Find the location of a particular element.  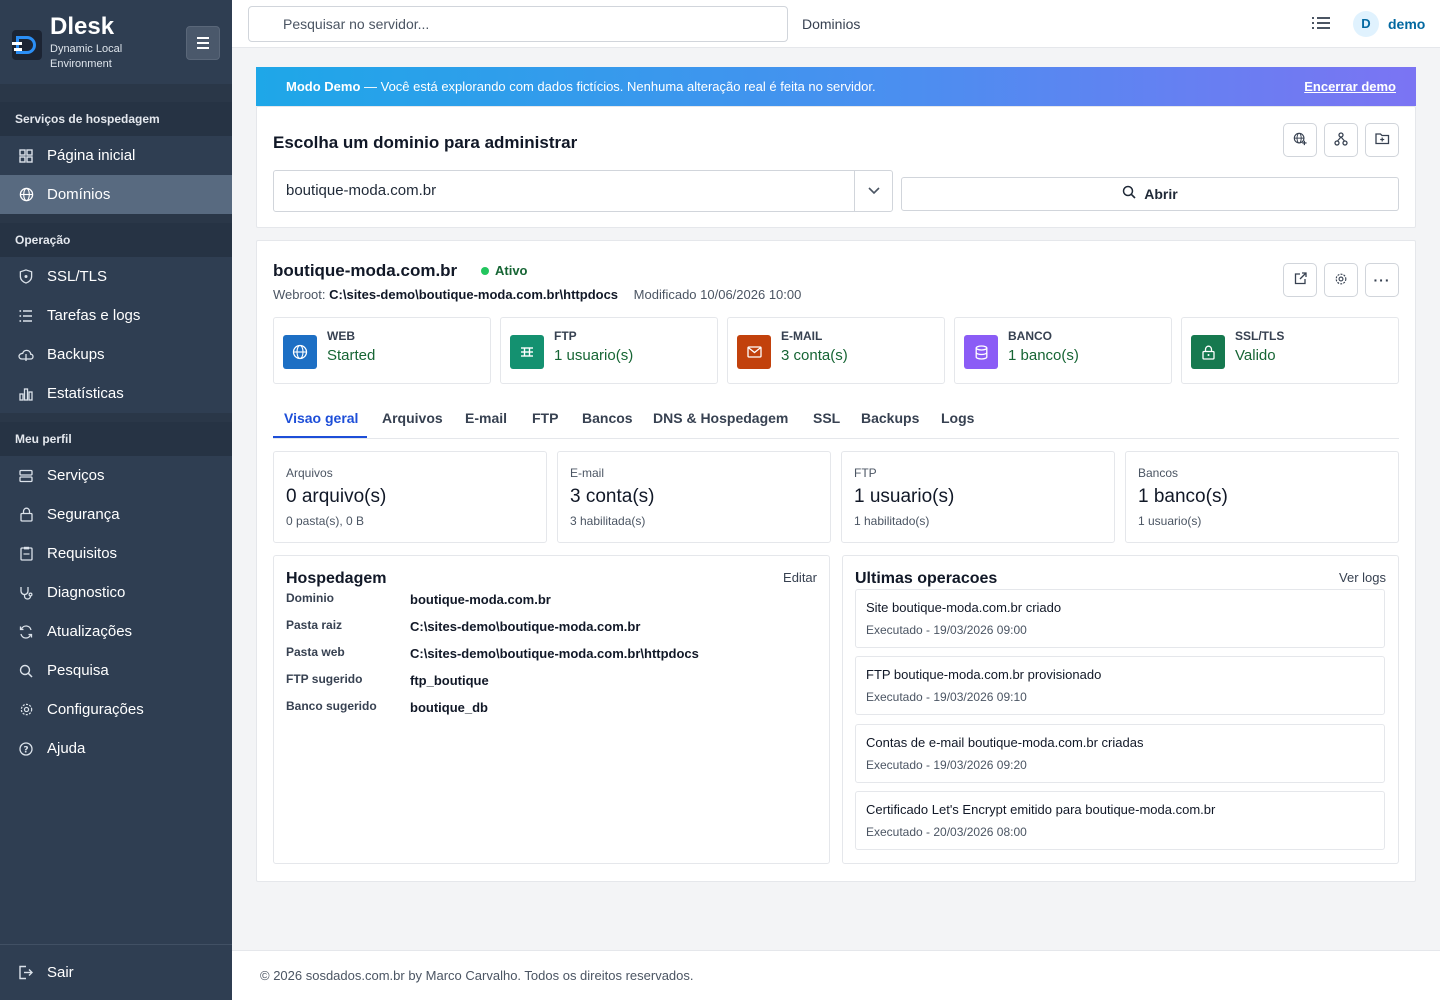

stat-subtitle: 3 habilitada(s) is located at coordinates (608, 521).